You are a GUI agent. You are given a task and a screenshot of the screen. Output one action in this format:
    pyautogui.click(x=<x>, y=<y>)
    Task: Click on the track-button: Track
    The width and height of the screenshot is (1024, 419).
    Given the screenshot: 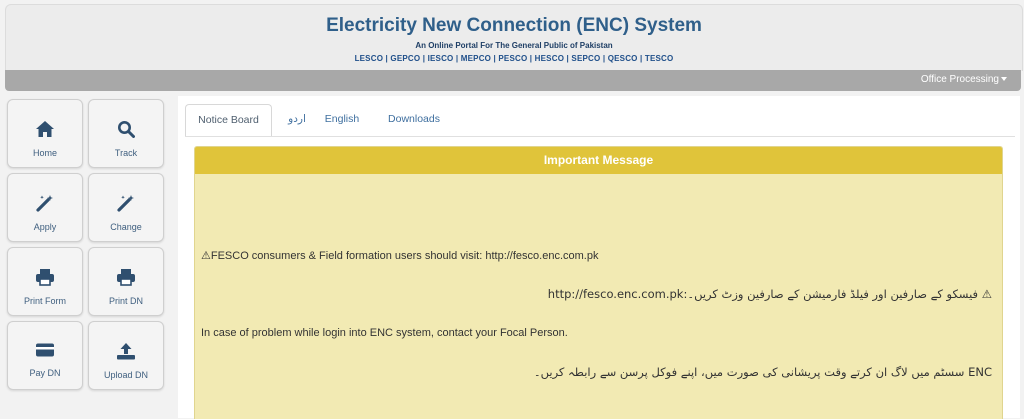 What is the action you would take?
    pyautogui.click(x=126, y=133)
    